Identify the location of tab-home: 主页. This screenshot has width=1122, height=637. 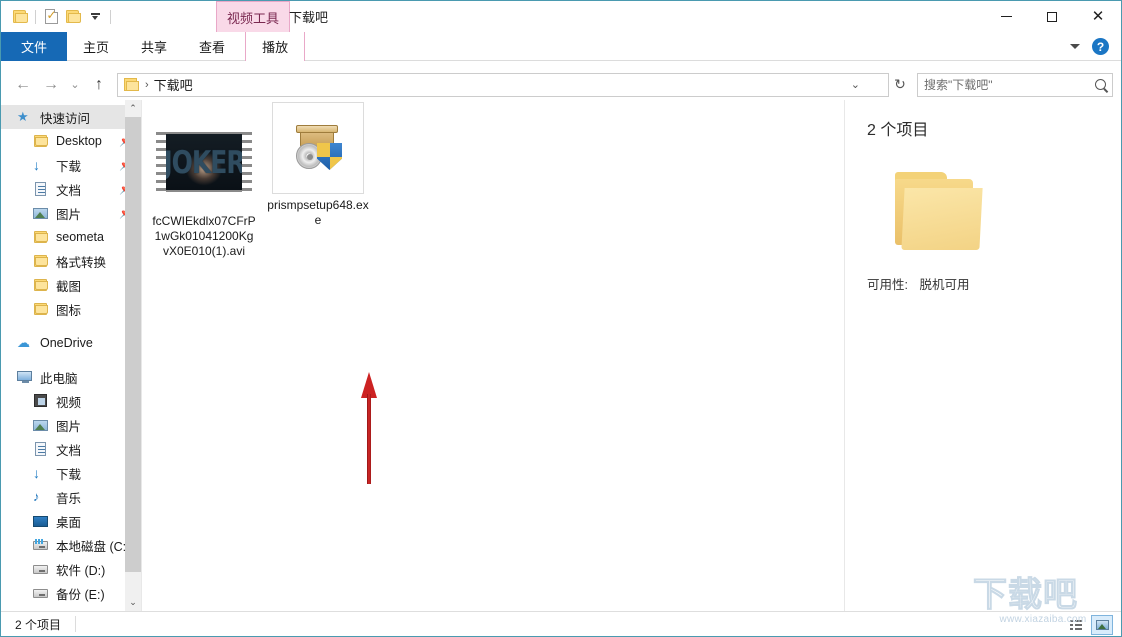
(96, 46).